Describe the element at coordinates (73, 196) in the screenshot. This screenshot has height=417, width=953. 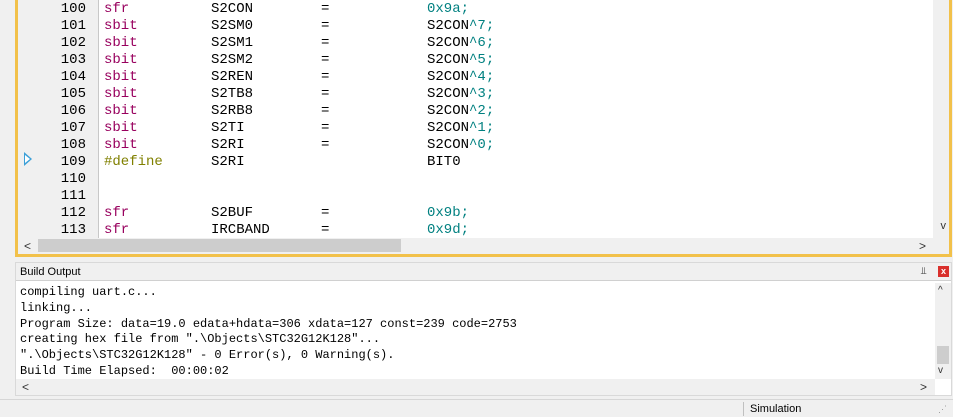
I see `line-number: 111` at that location.